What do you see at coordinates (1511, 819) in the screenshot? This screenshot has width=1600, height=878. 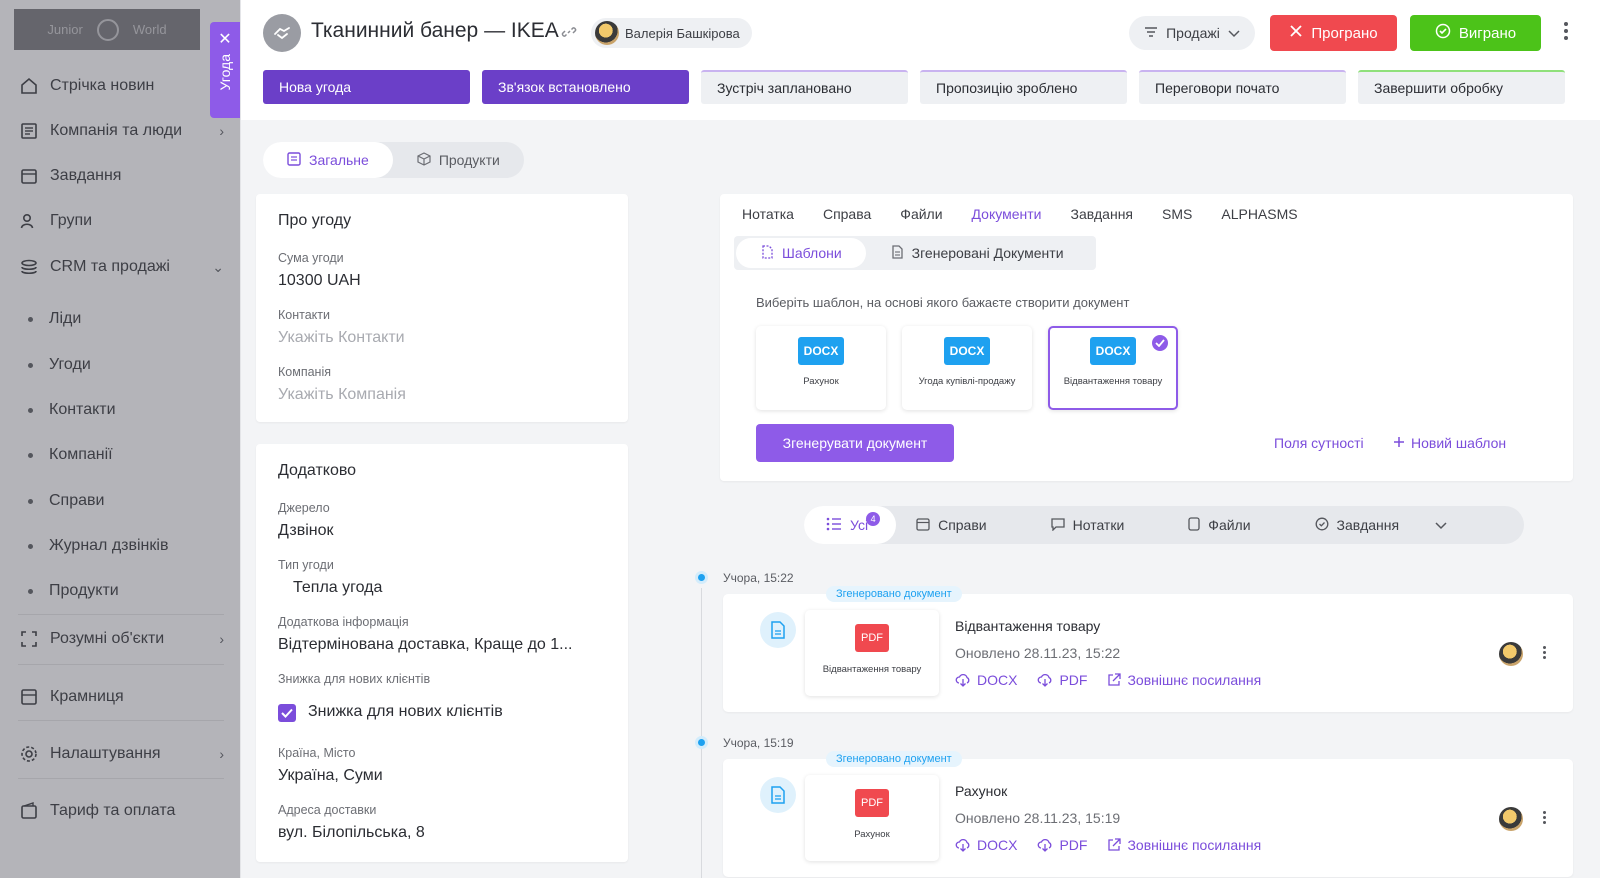 I see `avatar` at bounding box center [1511, 819].